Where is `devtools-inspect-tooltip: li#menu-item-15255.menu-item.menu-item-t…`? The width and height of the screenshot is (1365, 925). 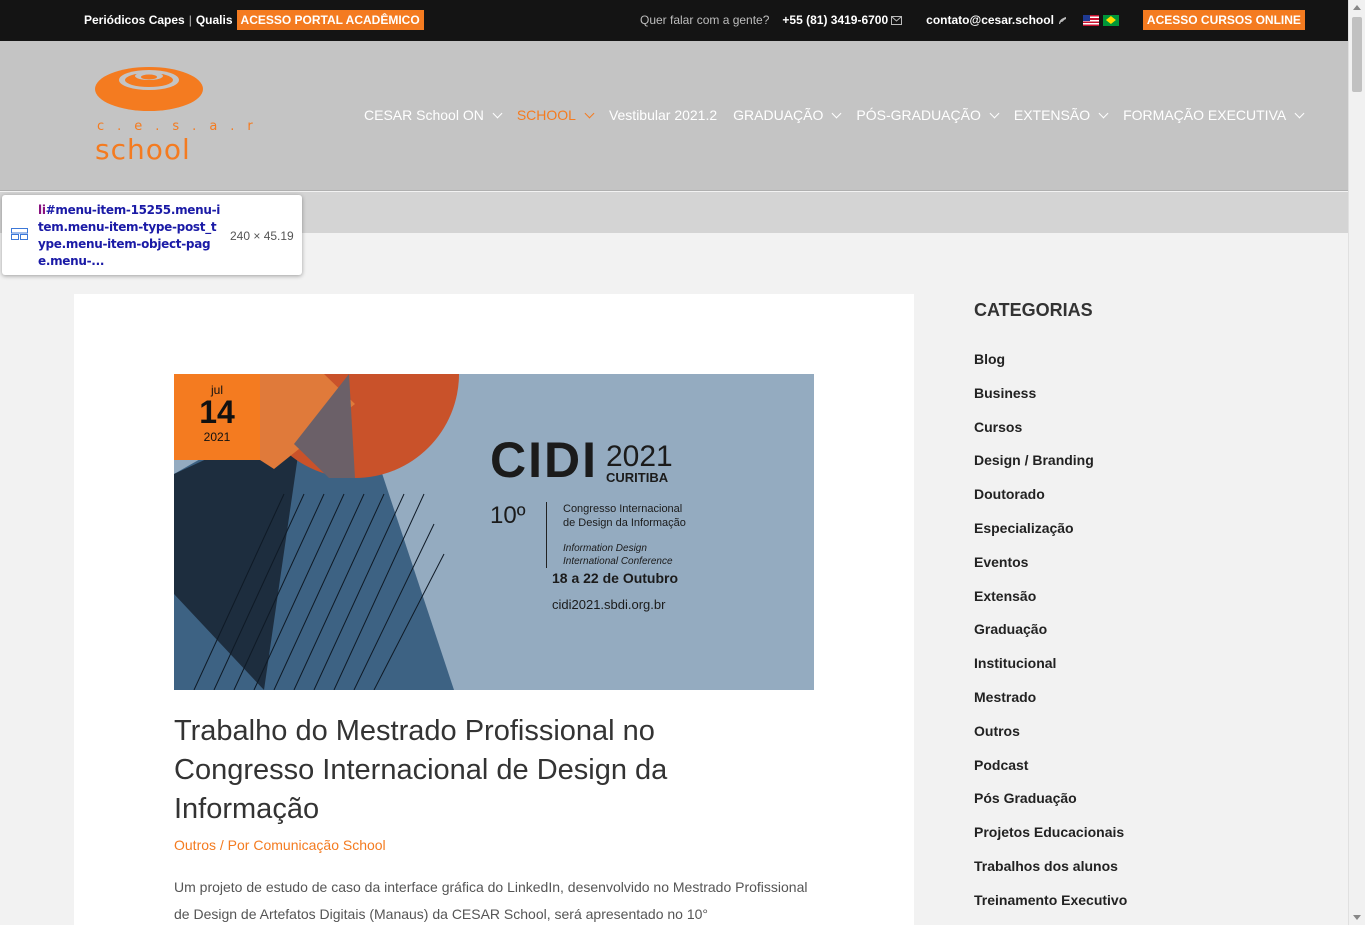
devtools-inspect-tooltip: li#menu-item-15255.menu-item.menu-item-t… is located at coordinates (152, 235).